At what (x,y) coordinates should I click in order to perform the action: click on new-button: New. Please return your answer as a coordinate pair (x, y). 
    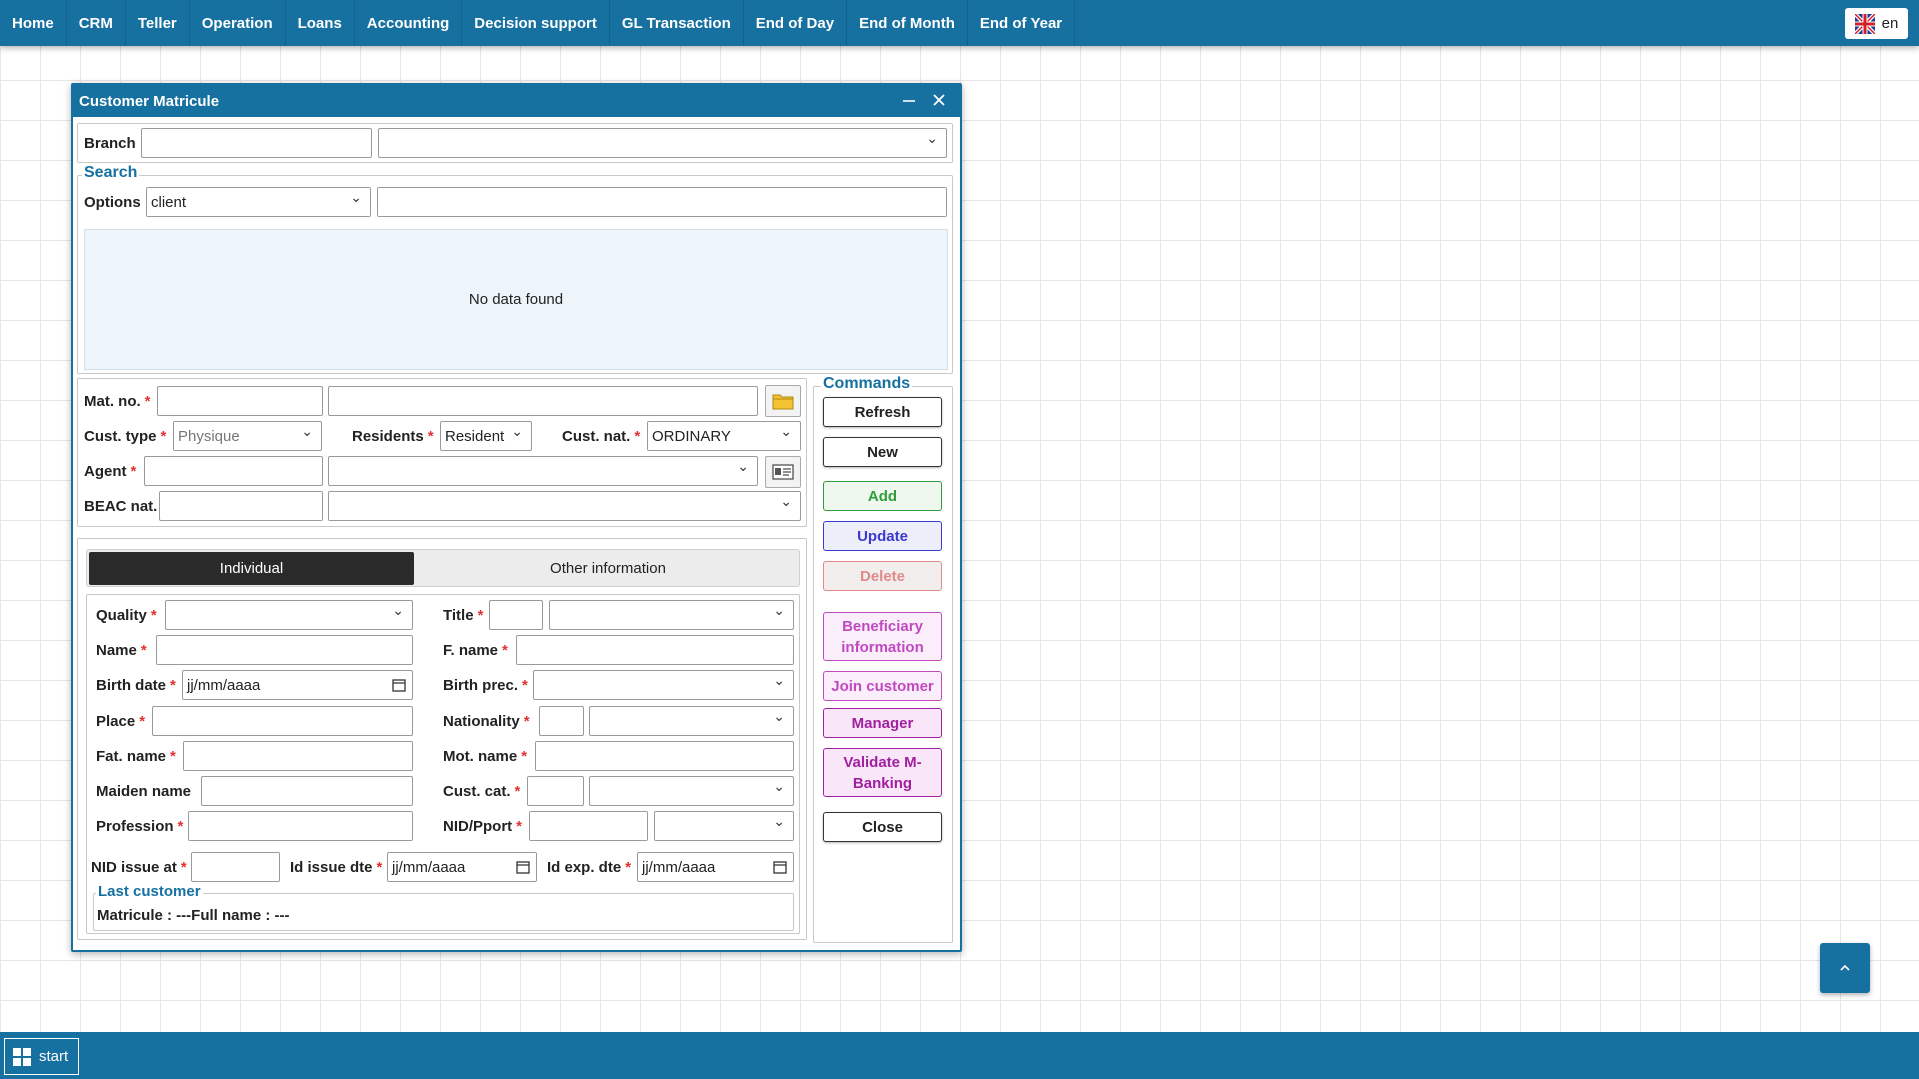
    Looking at the image, I should click on (882, 452).